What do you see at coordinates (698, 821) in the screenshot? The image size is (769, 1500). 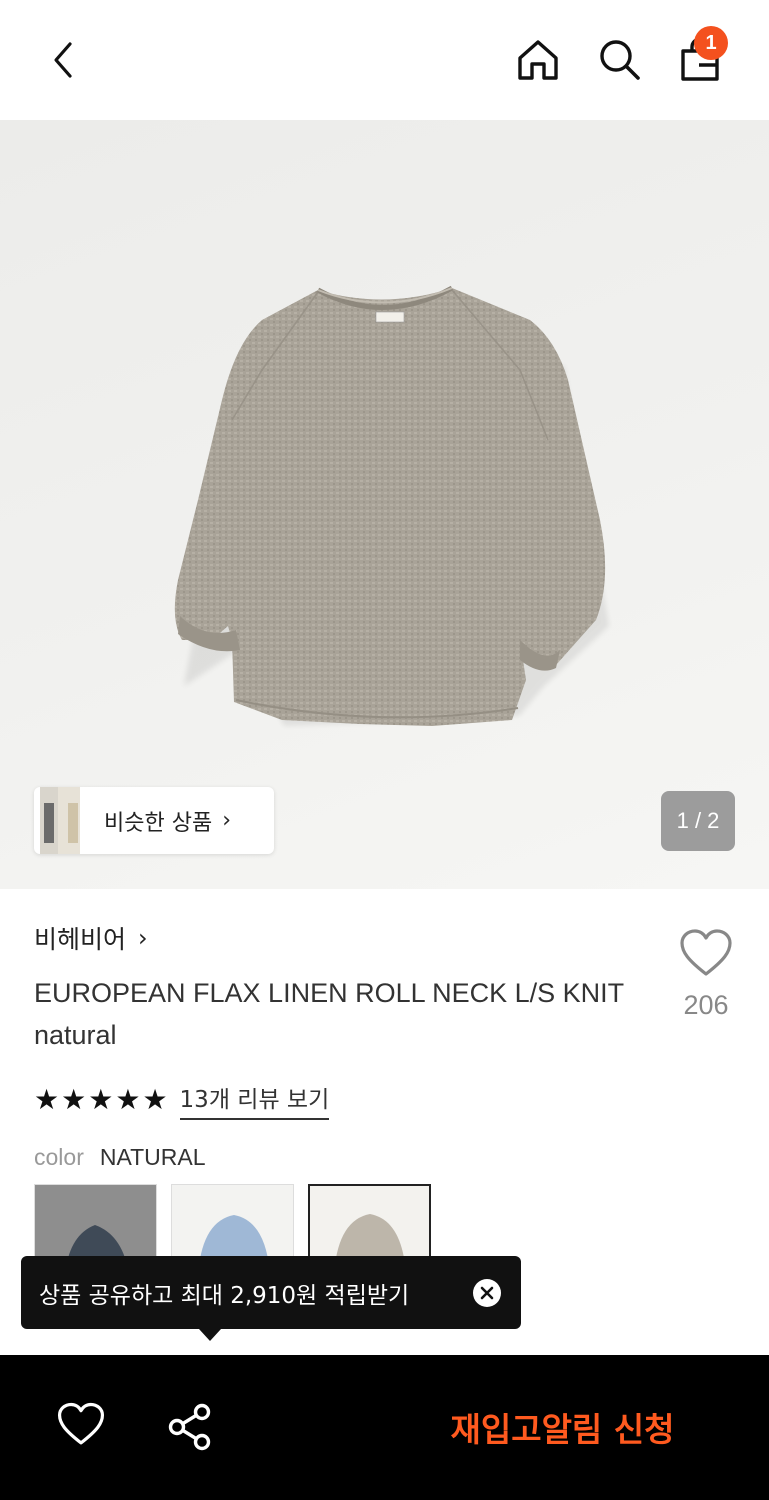 I see `image-pager: 1 / 2` at bounding box center [698, 821].